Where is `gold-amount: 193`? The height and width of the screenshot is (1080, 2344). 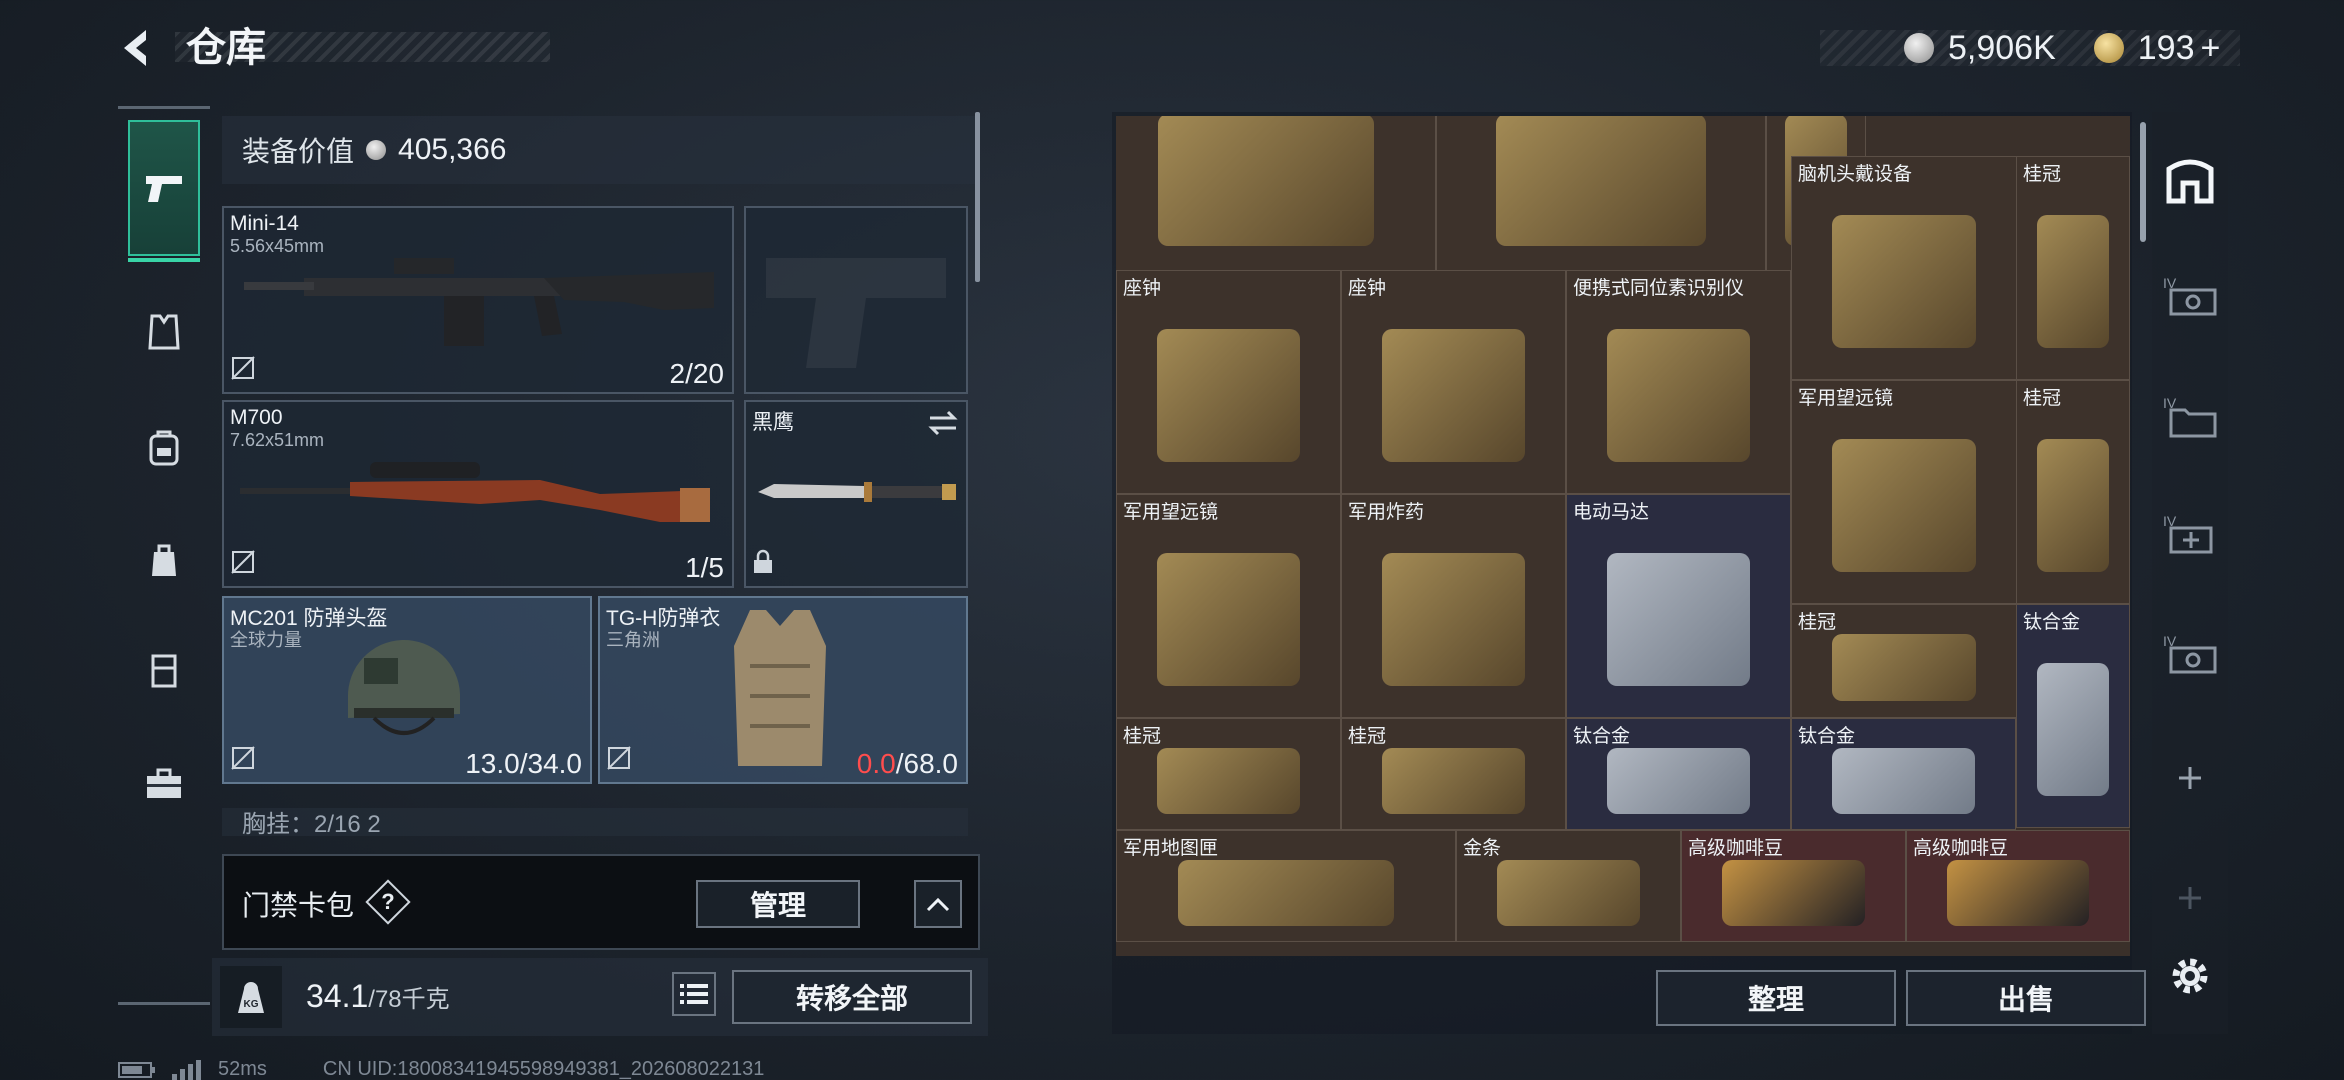
gold-amount: 193 is located at coordinates (2166, 47).